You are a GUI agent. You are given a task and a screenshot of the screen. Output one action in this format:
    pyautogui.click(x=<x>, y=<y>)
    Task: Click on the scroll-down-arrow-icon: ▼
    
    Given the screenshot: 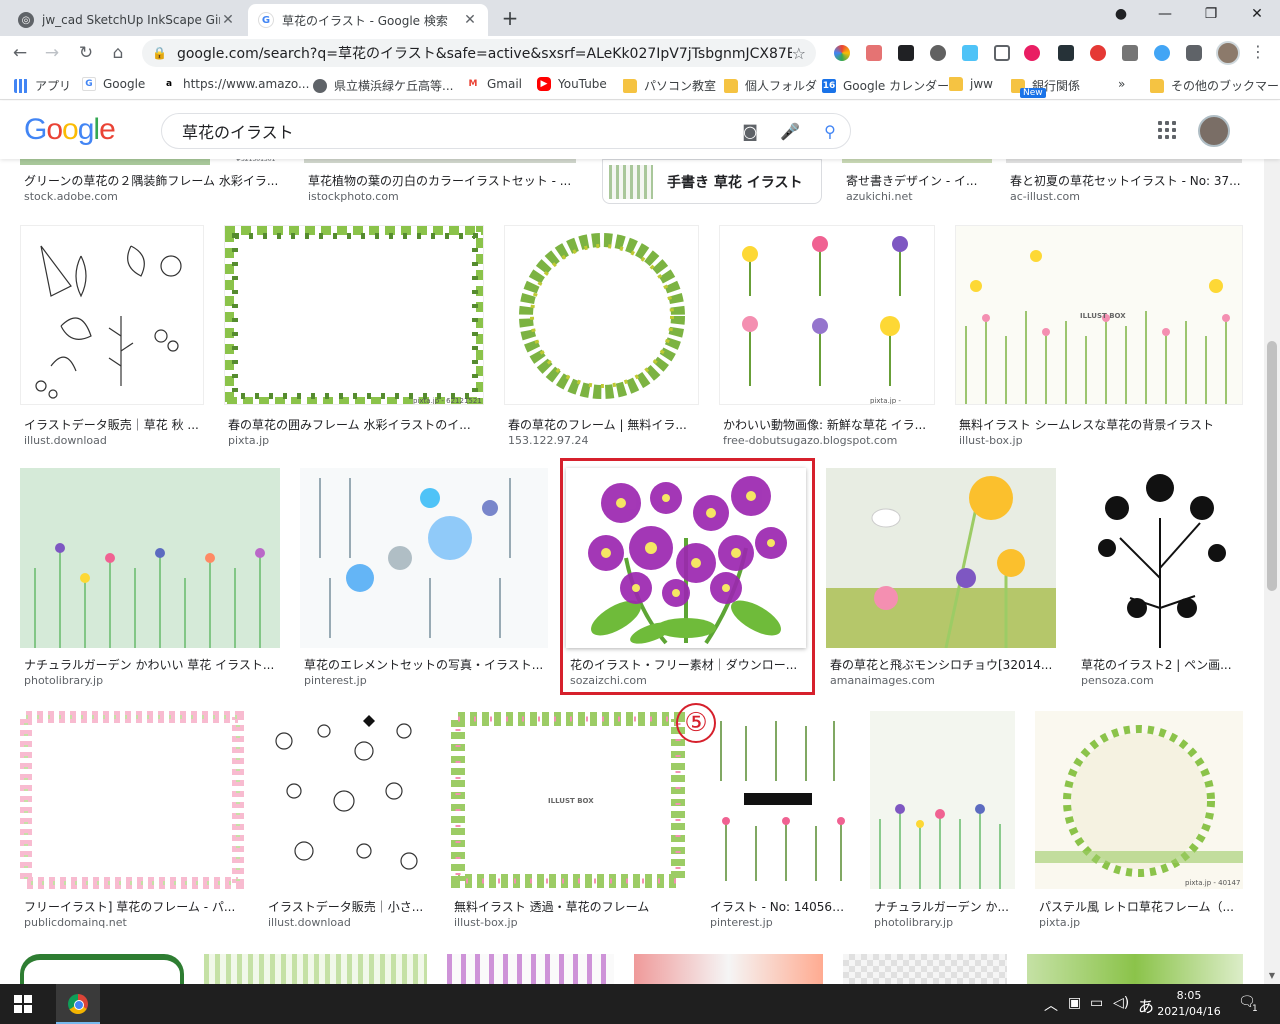 What is the action you would take?
    pyautogui.click(x=1272, y=975)
    